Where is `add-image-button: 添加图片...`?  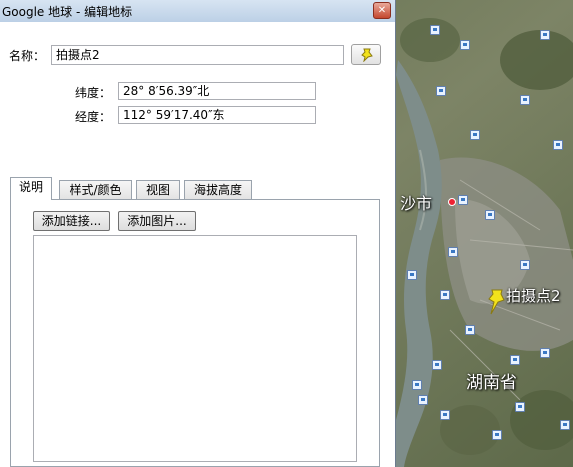 add-image-button: 添加图片... is located at coordinates (157, 221).